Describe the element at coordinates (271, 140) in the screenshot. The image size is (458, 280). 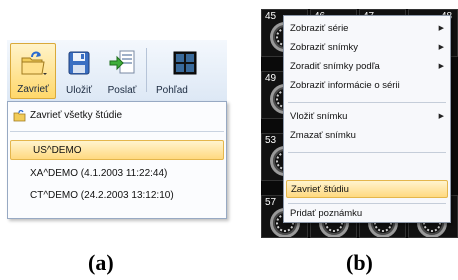
I see `thumbnail-number: 53` at that location.